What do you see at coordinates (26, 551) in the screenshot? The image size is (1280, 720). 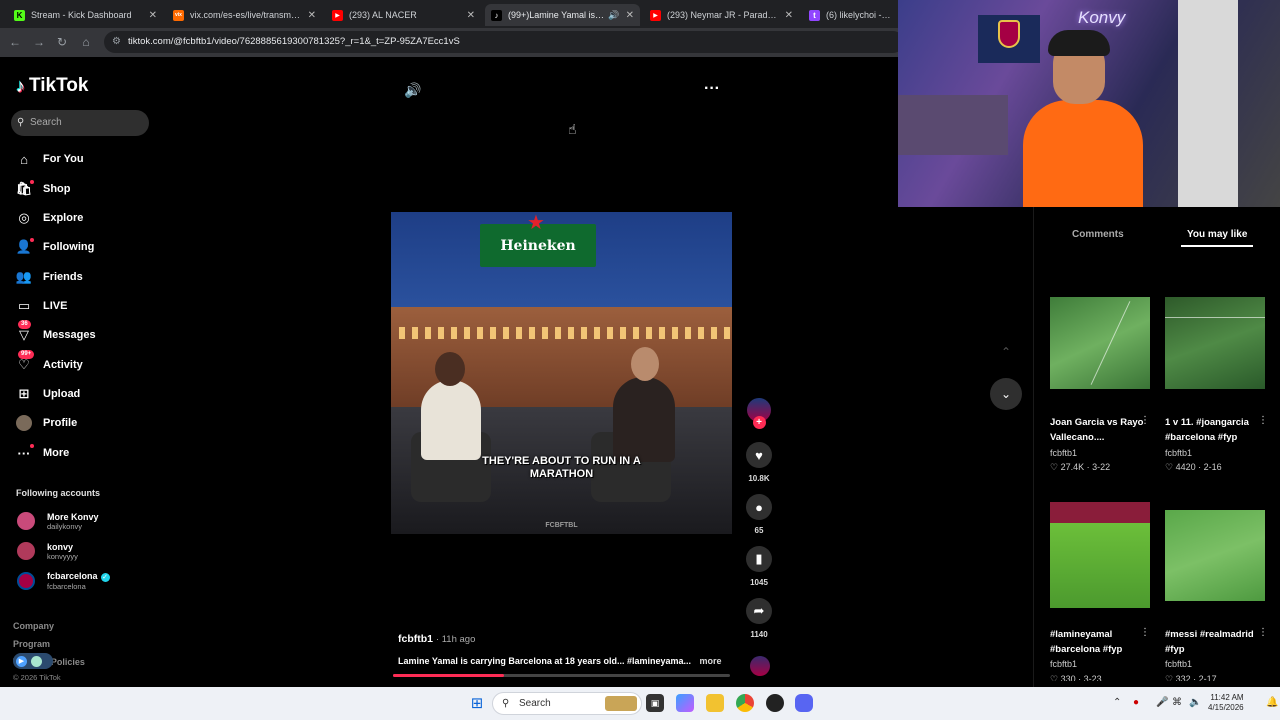 I see `avatar` at bounding box center [26, 551].